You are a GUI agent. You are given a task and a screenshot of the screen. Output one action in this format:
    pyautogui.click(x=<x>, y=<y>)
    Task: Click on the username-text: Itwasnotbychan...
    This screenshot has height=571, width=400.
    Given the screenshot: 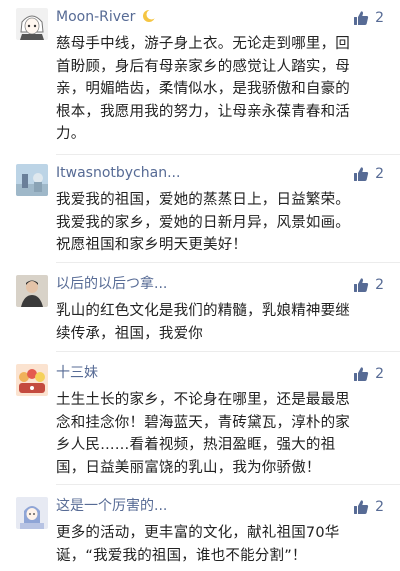 What is the action you would take?
    pyautogui.click(x=118, y=173)
    